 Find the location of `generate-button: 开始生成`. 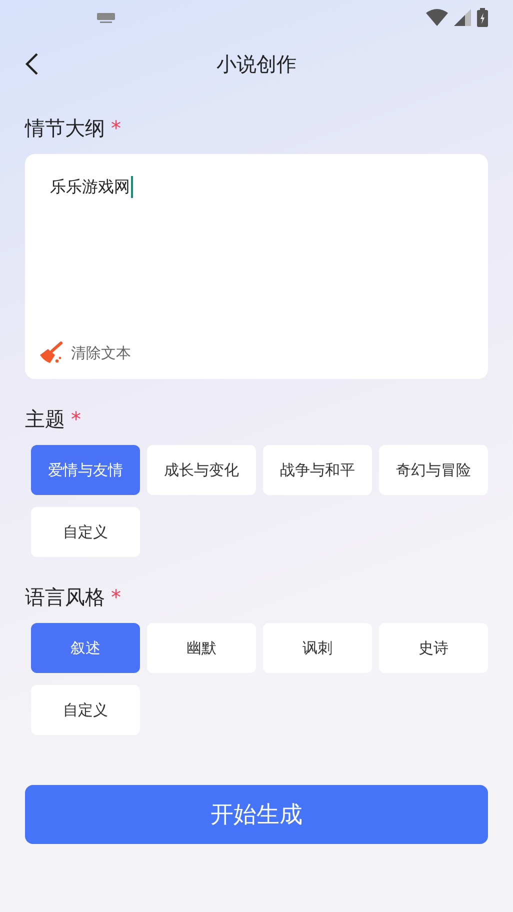

generate-button: 开始生成 is located at coordinates (256, 814).